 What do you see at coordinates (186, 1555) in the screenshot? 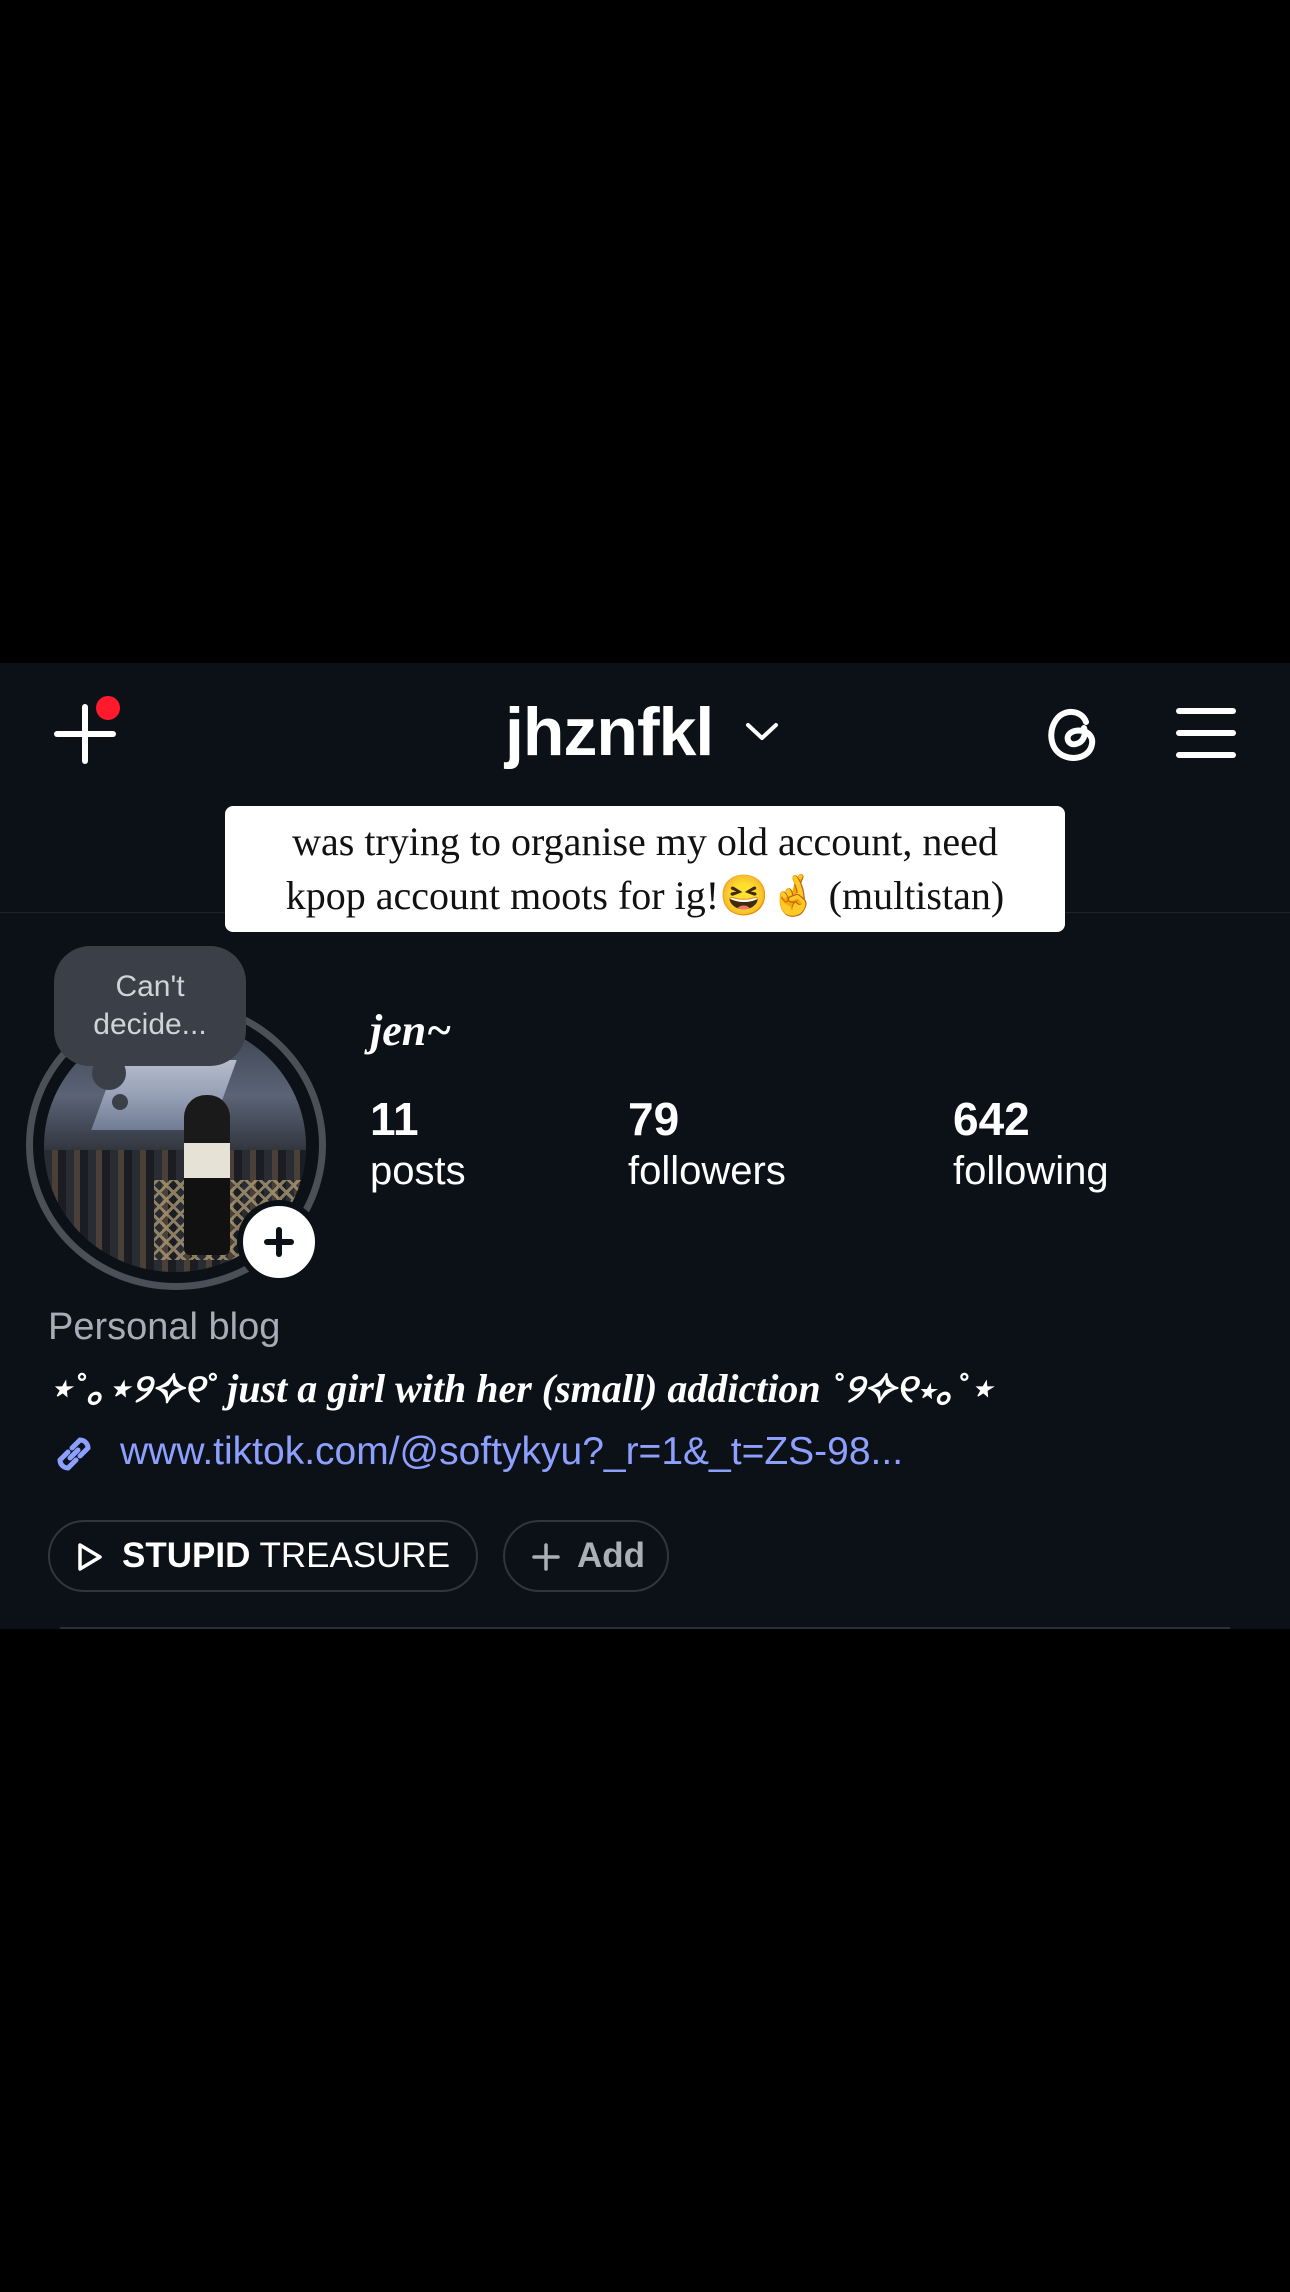
I see `music-title-bold: STUPID` at bounding box center [186, 1555].